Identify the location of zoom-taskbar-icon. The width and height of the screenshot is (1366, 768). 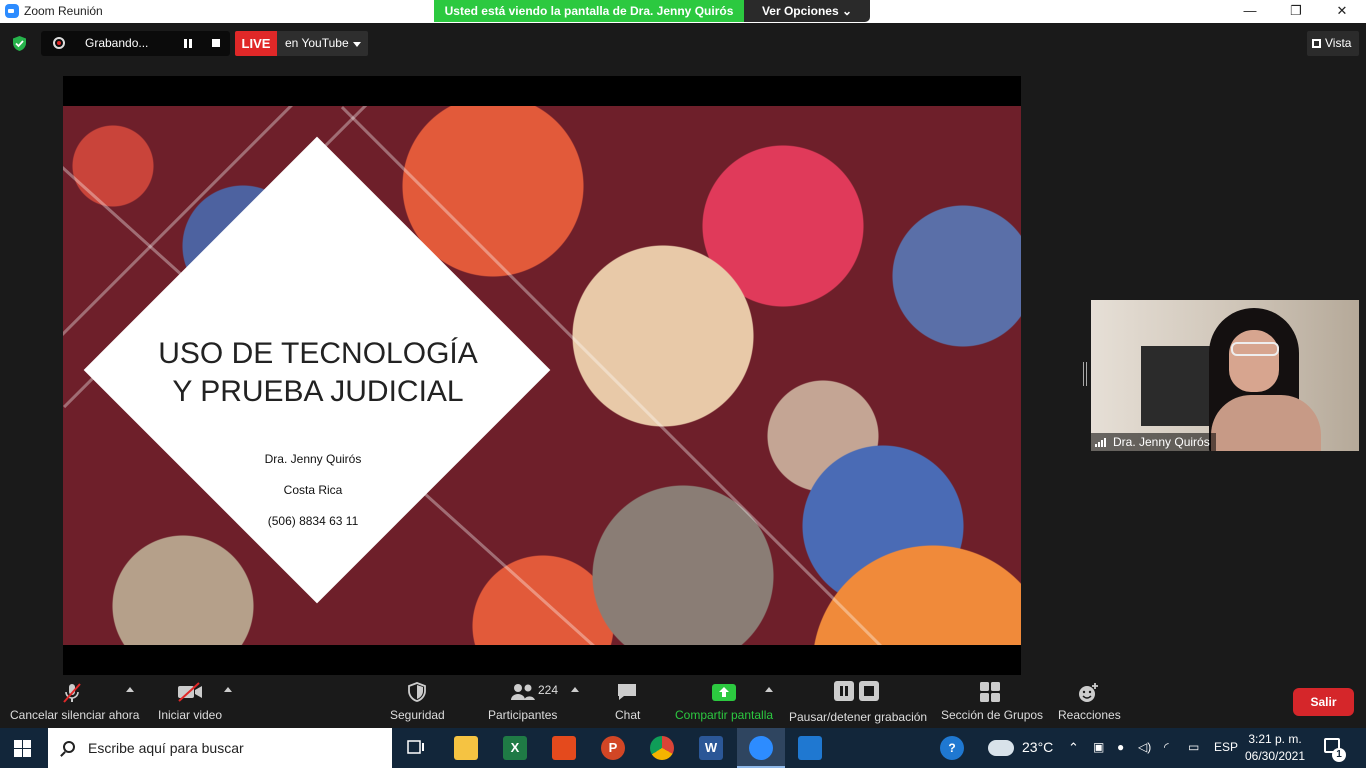
(761, 748).